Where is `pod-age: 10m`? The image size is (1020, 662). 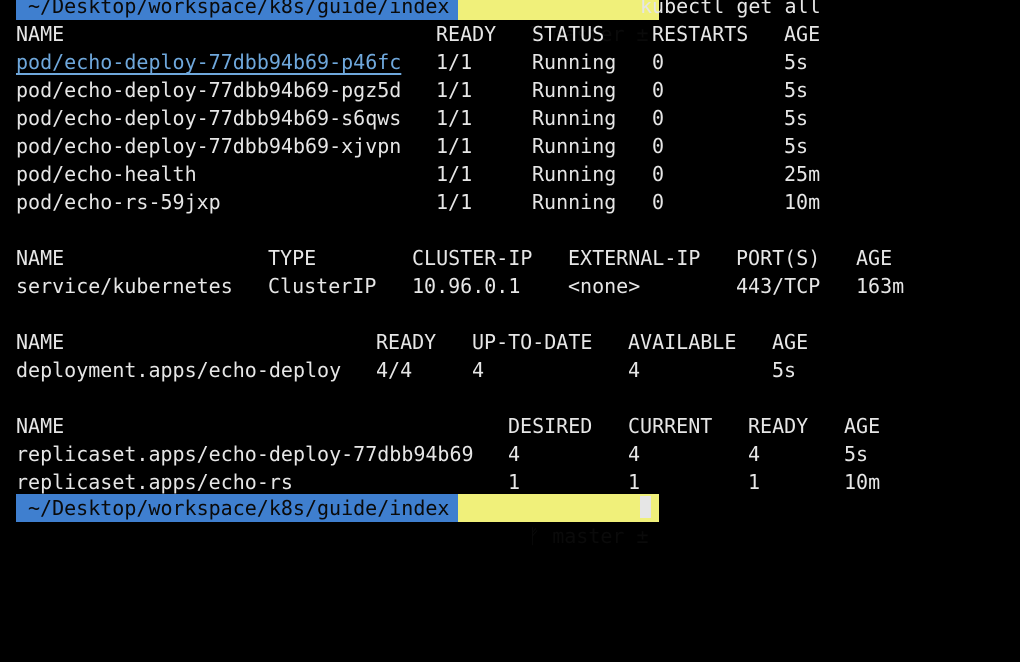 pod-age: 10m is located at coordinates (802, 202).